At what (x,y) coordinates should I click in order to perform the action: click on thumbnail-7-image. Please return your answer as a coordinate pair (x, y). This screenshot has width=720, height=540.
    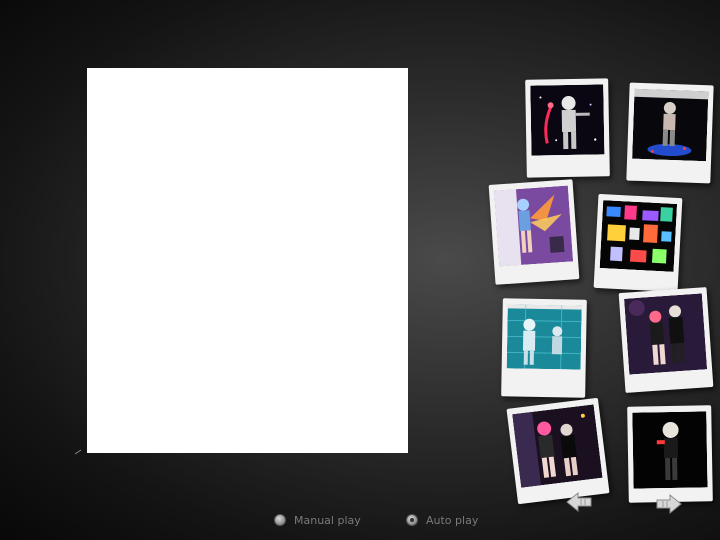
    Looking at the image, I should click on (557, 446).